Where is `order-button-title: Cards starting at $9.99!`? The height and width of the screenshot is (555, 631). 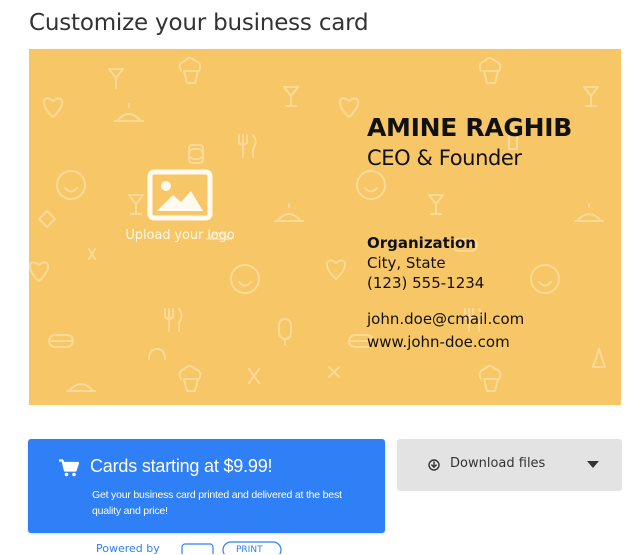 order-button-title: Cards starting at $9.99! is located at coordinates (181, 466).